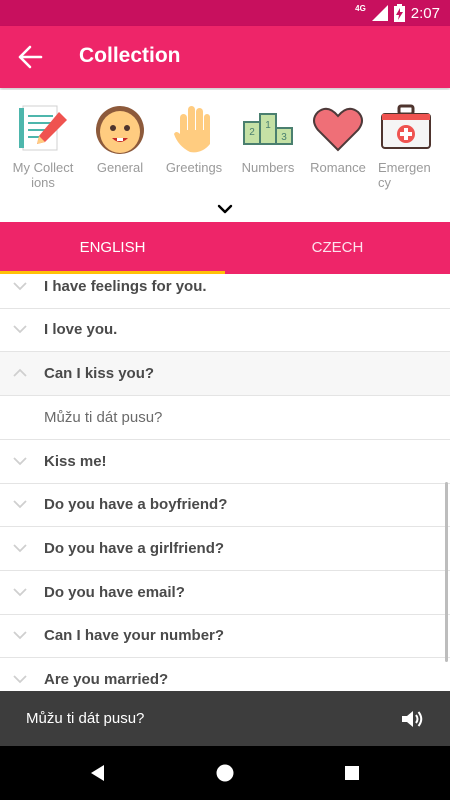  I want to click on category-label-line1: Emergen, so click(404, 167).